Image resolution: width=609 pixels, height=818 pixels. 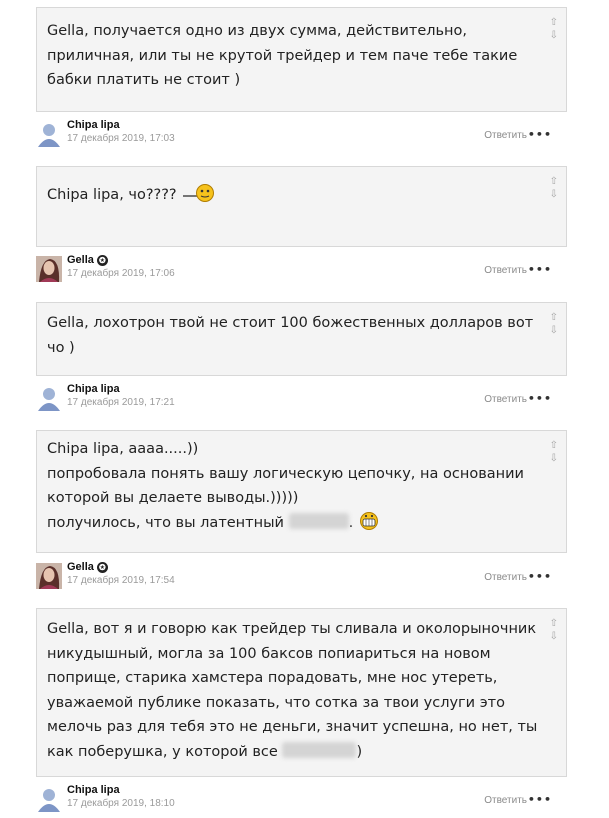 I want to click on comment-line-end: ), so click(x=359, y=751).